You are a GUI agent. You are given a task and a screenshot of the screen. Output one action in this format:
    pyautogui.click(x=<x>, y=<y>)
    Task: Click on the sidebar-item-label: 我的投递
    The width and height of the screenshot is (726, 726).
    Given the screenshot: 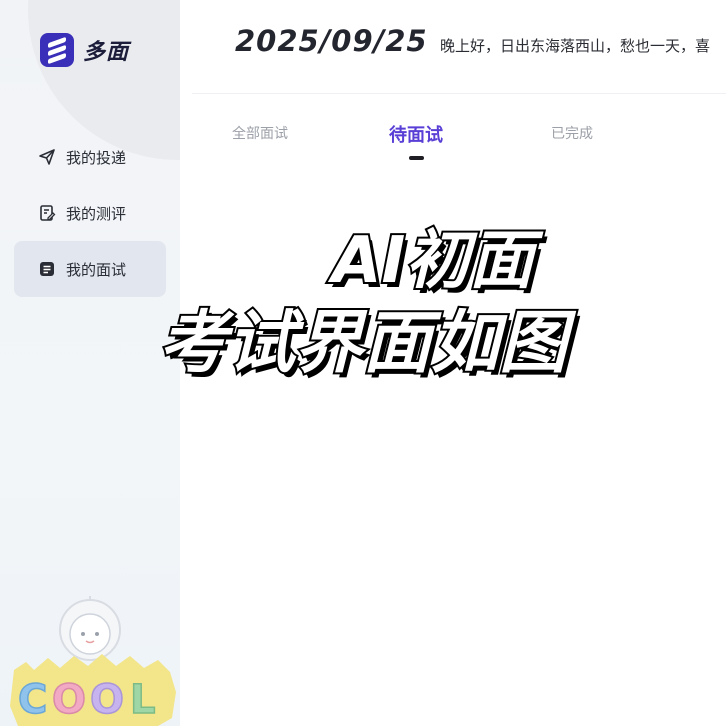 What is the action you would take?
    pyautogui.click(x=96, y=157)
    